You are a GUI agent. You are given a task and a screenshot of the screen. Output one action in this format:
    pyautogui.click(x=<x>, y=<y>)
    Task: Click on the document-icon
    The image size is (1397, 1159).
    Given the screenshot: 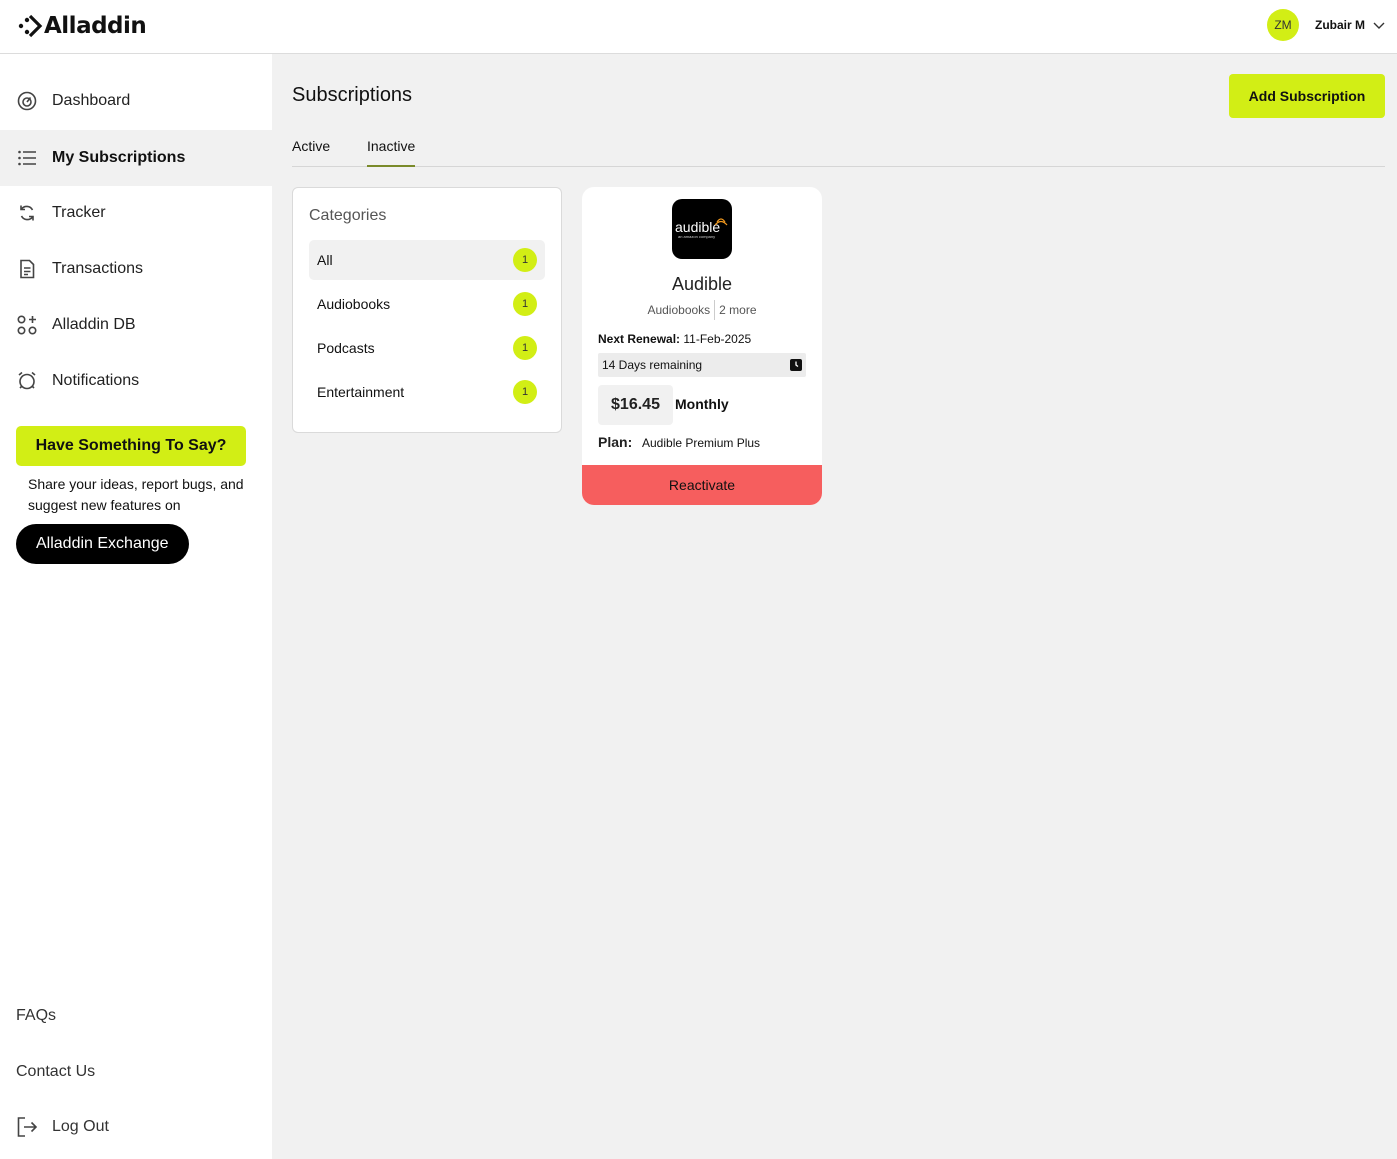 What is the action you would take?
    pyautogui.click(x=27, y=269)
    